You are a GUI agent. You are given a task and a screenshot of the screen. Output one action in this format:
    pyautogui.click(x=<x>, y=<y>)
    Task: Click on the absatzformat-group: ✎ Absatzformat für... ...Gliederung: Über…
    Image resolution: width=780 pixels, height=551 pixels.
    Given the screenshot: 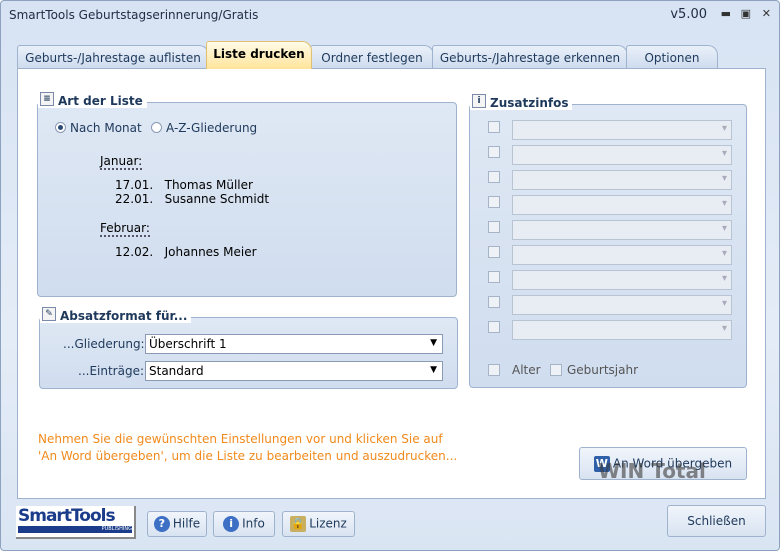 What is the action you would take?
    pyautogui.click(x=248, y=348)
    